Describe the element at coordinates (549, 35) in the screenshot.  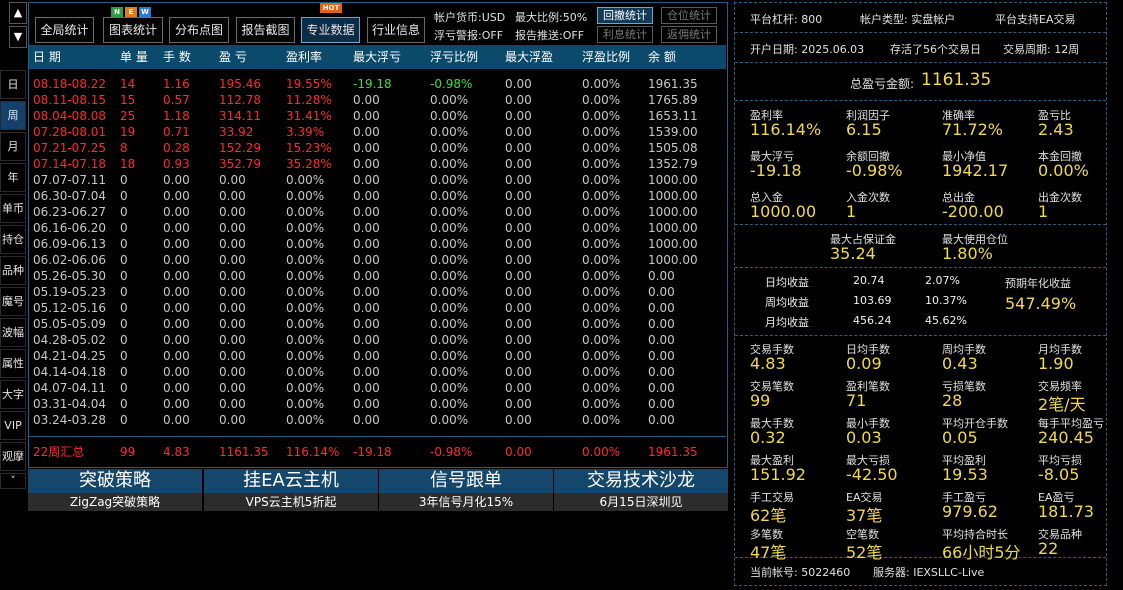
I see `report-push-label: 报告推送:OFF` at that location.